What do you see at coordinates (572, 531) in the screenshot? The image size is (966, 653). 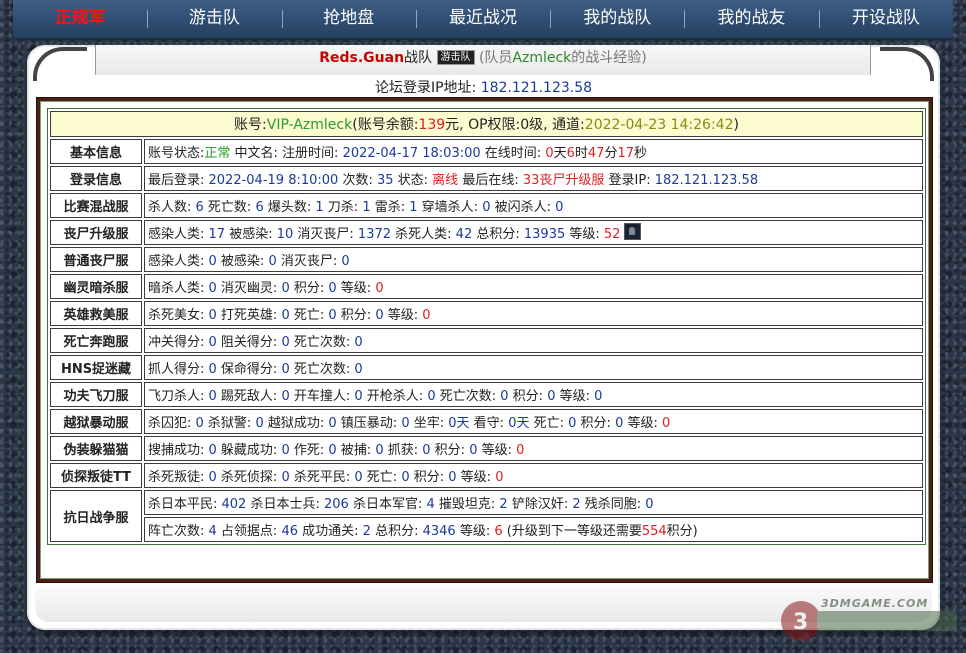 I see `stat-text: (升级到下一等级还需要` at bounding box center [572, 531].